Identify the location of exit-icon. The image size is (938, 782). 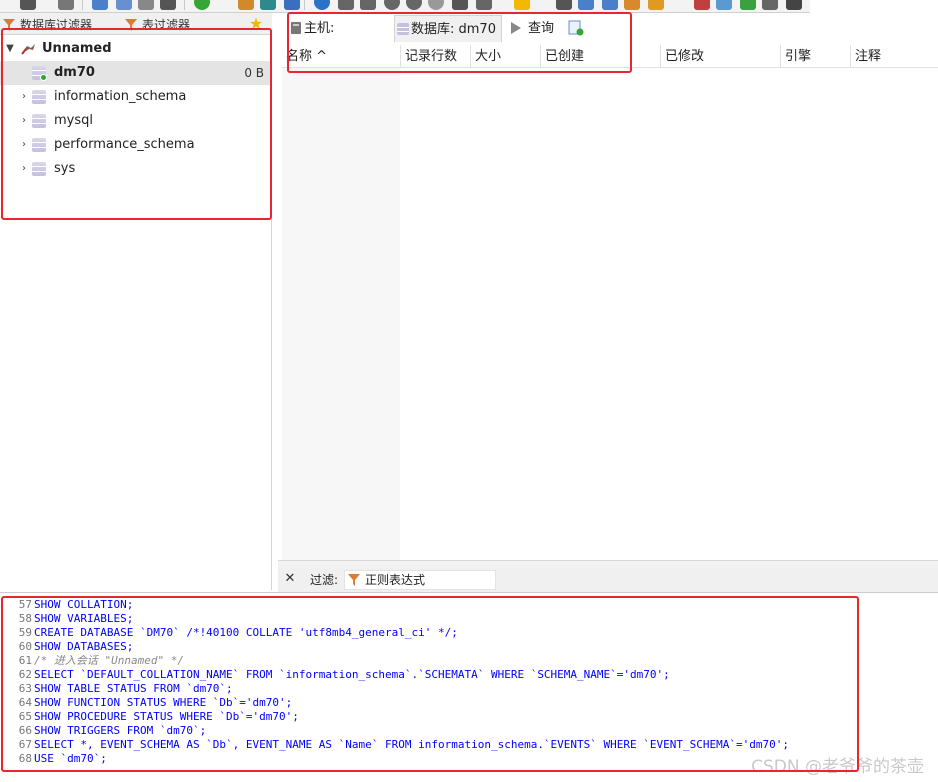
(794, 5).